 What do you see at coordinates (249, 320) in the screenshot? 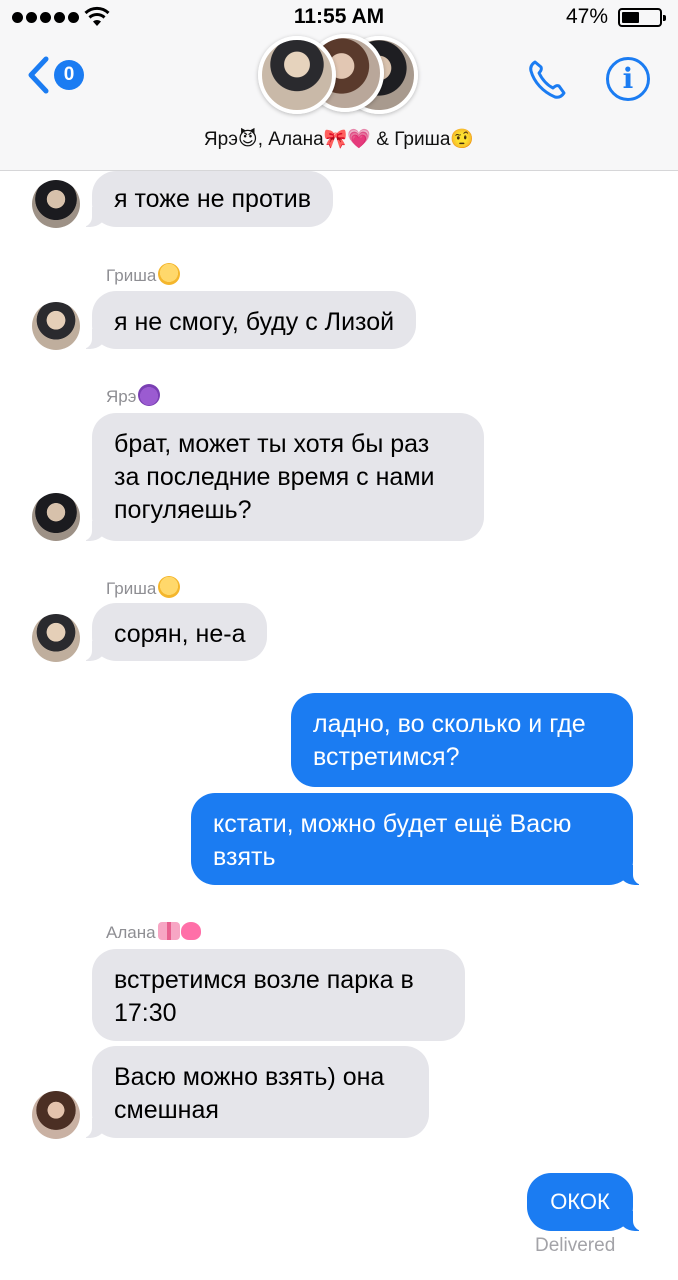
I see `message-bubble-incoming: я не смогу, буду с Лизой` at bounding box center [249, 320].